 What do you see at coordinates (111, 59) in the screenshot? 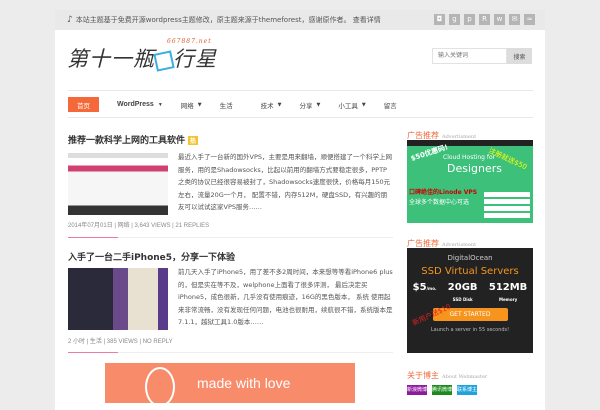
I see `logo-text: 第十一瓶` at bounding box center [111, 59].